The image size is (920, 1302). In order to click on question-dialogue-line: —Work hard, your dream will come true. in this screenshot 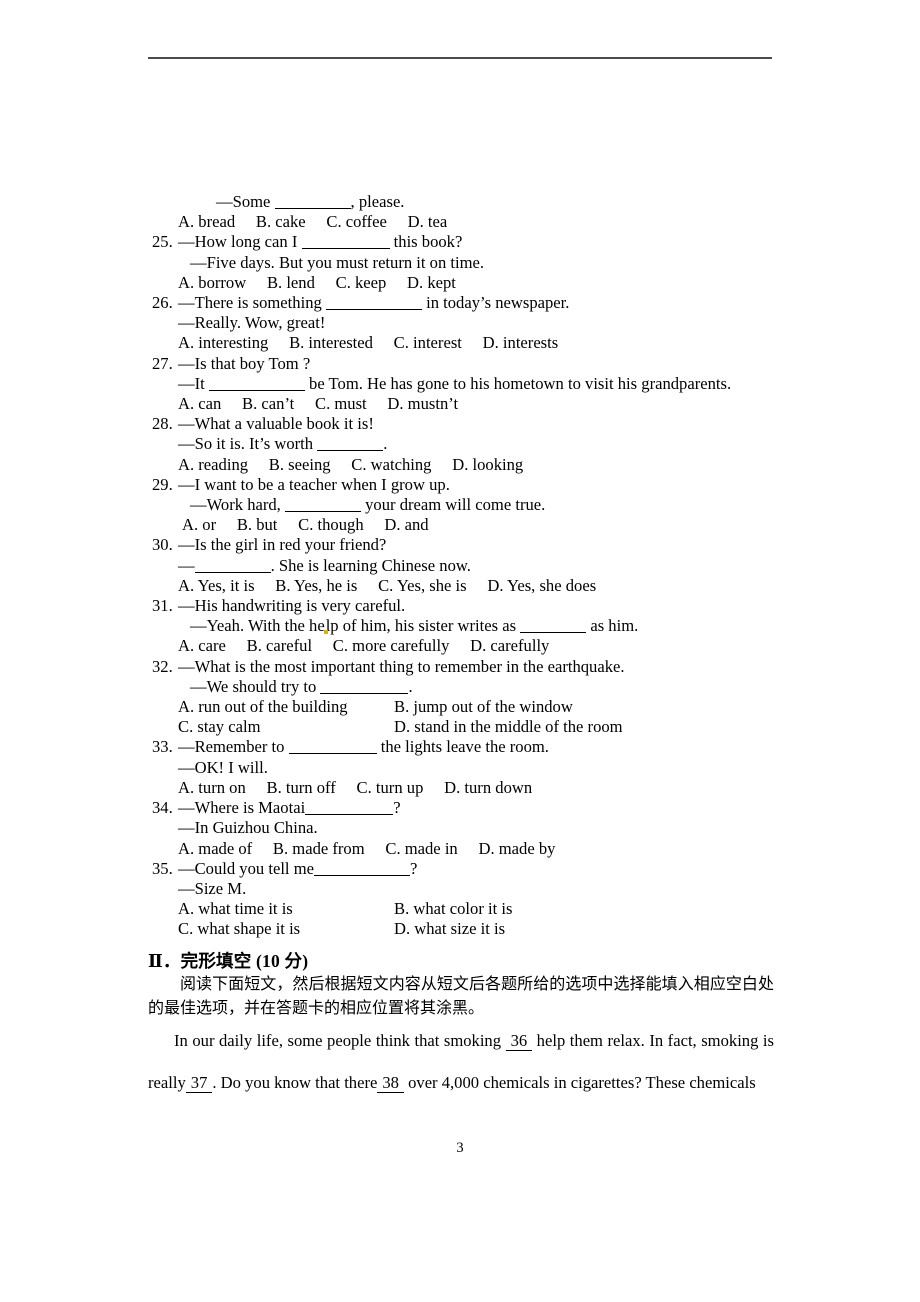, I will do `click(472, 505)`.